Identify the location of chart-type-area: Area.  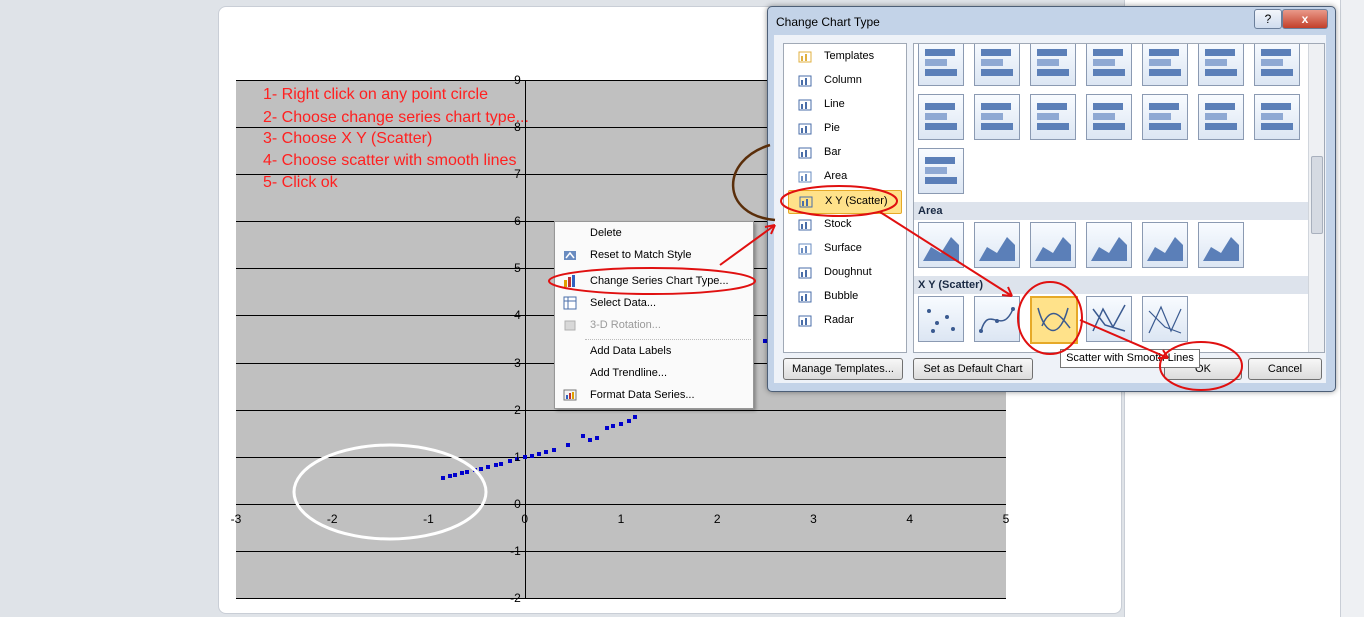
(844, 177).